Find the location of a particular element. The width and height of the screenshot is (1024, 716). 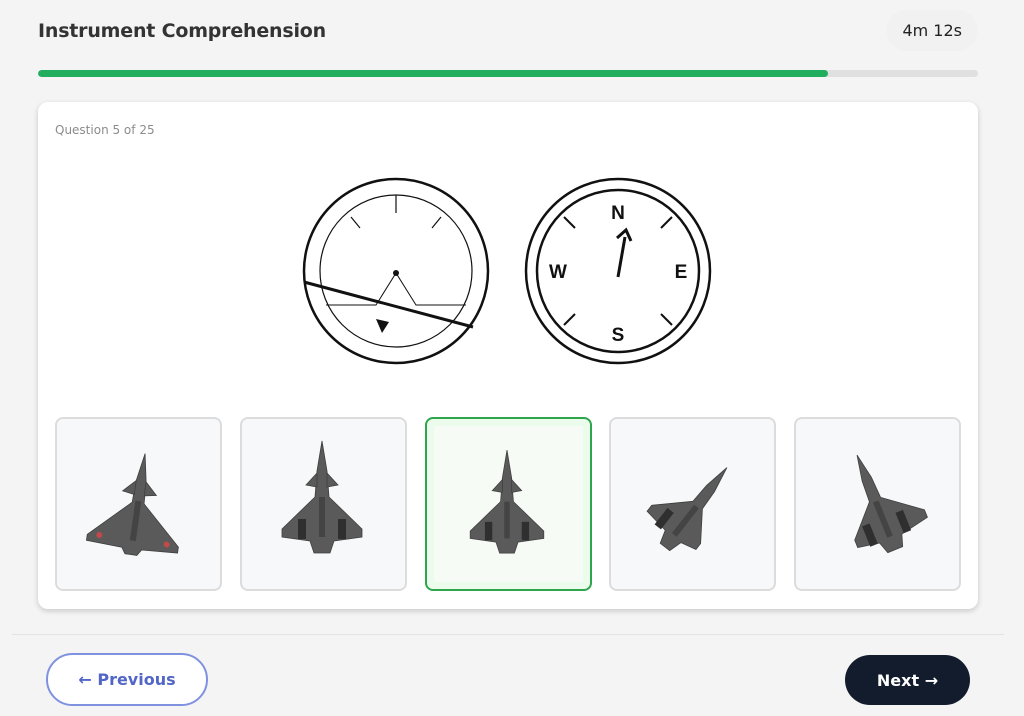

timer-badge: 4m 12s is located at coordinates (932, 30).